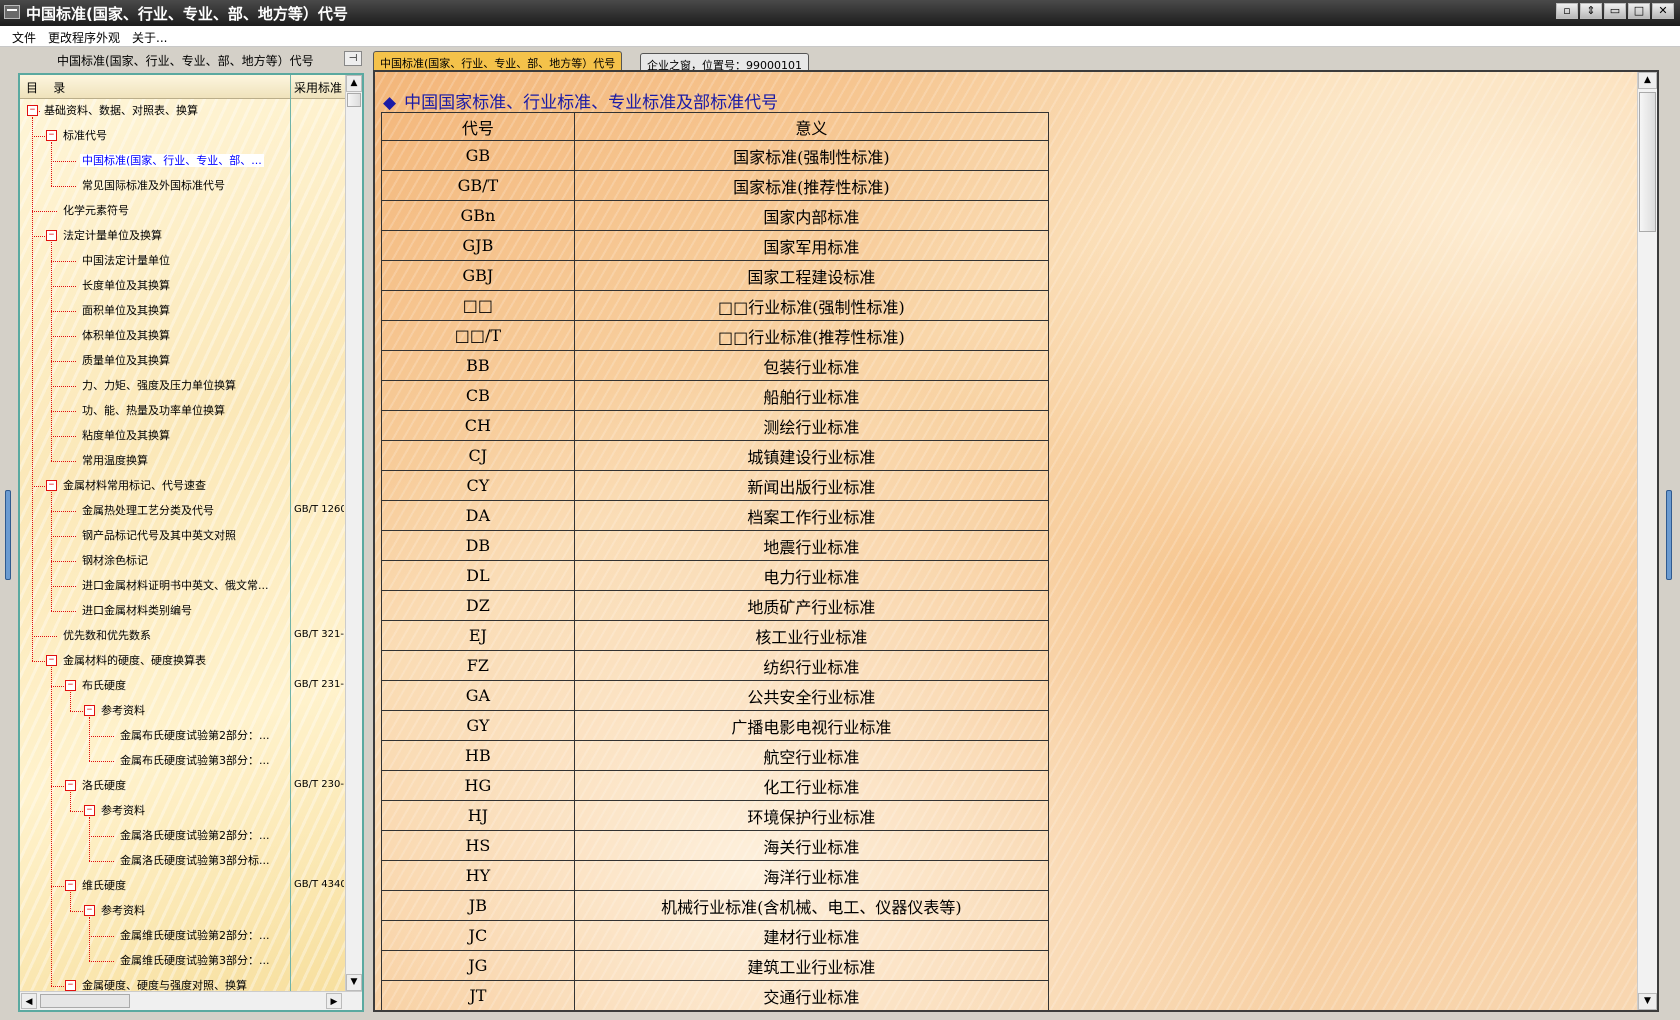  I want to click on tree-item: − 金属材料的硬度、硬度换算表, so click(182, 660).